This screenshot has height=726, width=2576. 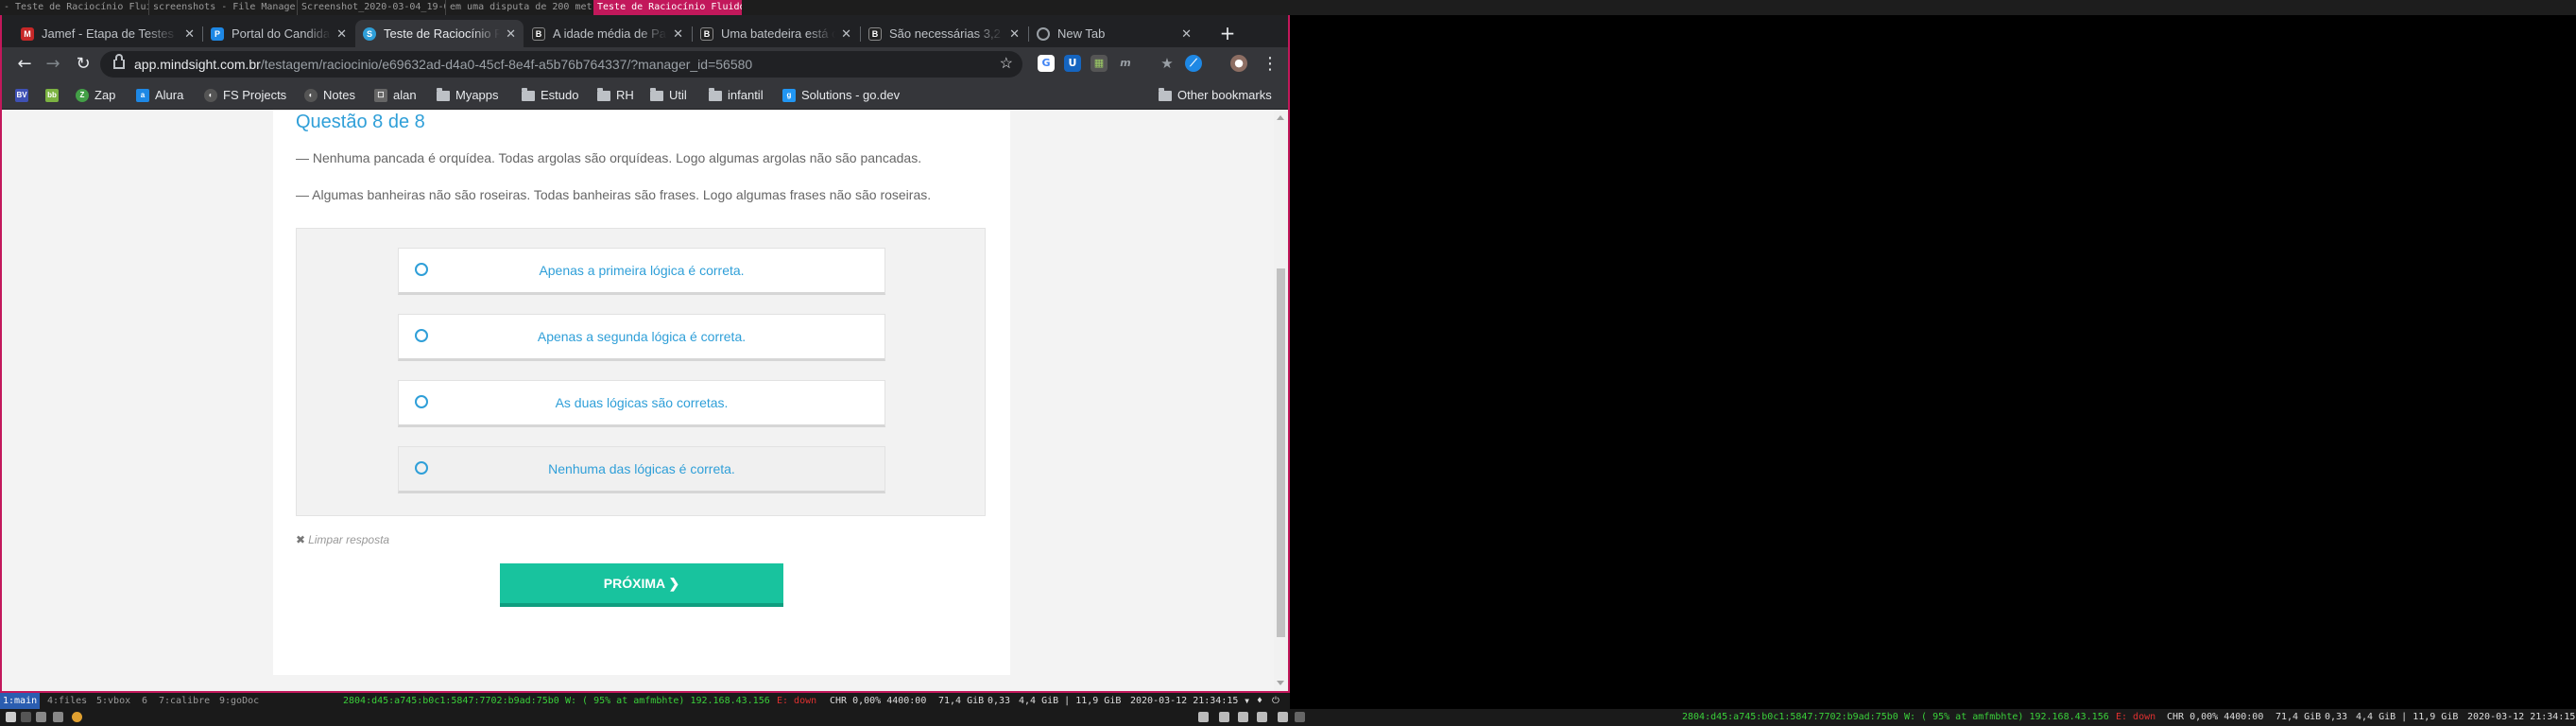 What do you see at coordinates (301, 539) in the screenshot?
I see `close-icon: ✖` at bounding box center [301, 539].